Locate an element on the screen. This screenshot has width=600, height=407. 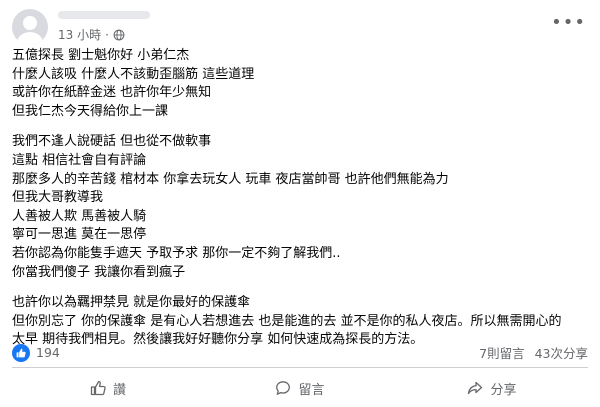
post-text-line: 若你認為你能隻手遮天 予取予求 那你一定不夠了解我們.. is located at coordinates (176, 253).